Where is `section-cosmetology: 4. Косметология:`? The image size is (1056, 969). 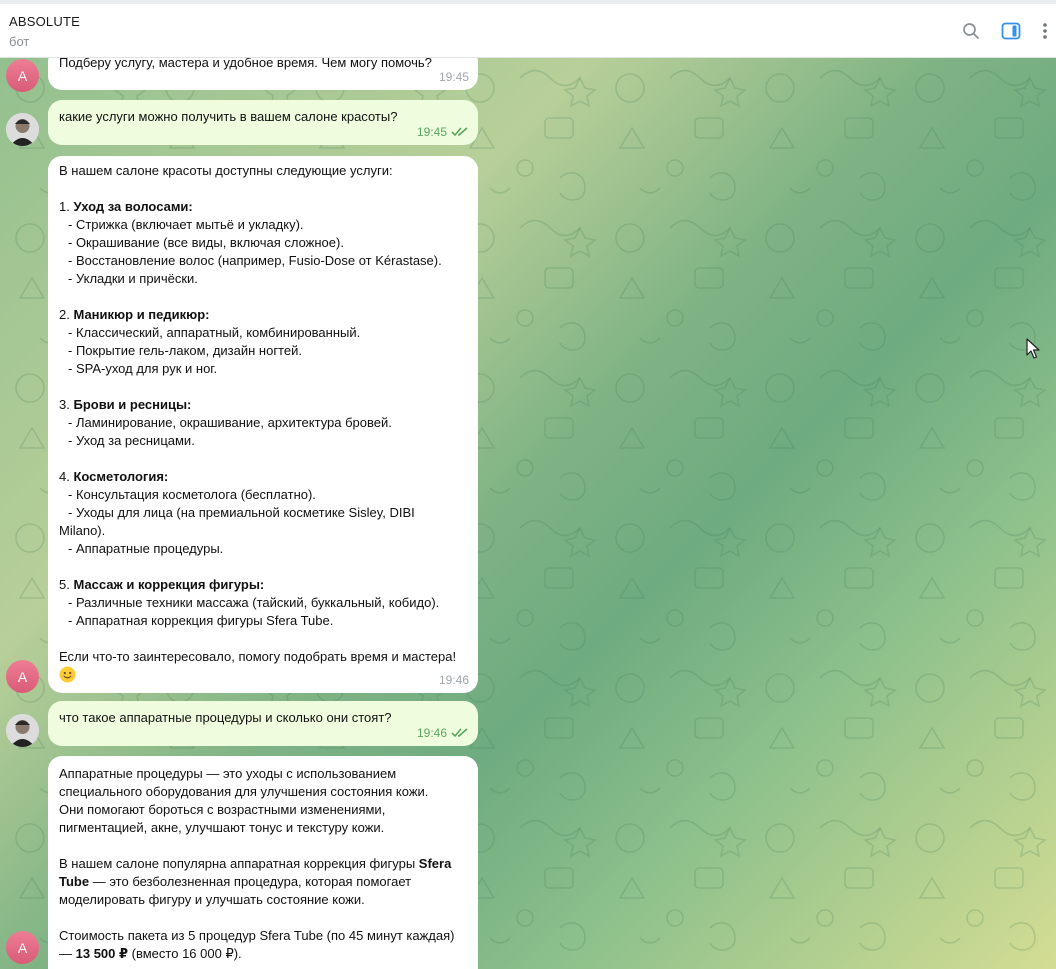 section-cosmetology: 4. Косметология: is located at coordinates (114, 476).